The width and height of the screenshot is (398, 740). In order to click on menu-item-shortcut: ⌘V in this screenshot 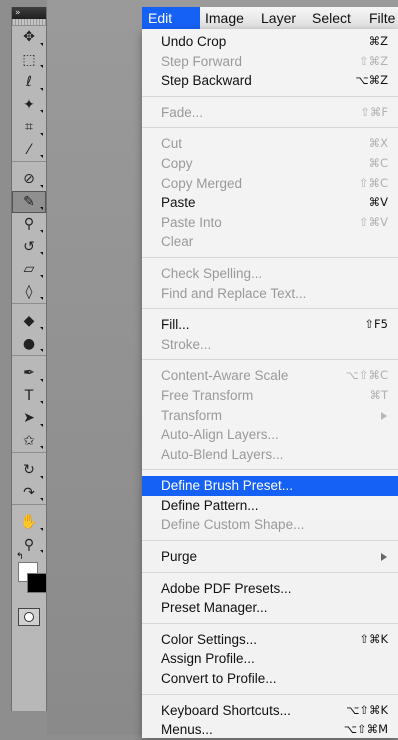, I will do `click(378, 202)`.